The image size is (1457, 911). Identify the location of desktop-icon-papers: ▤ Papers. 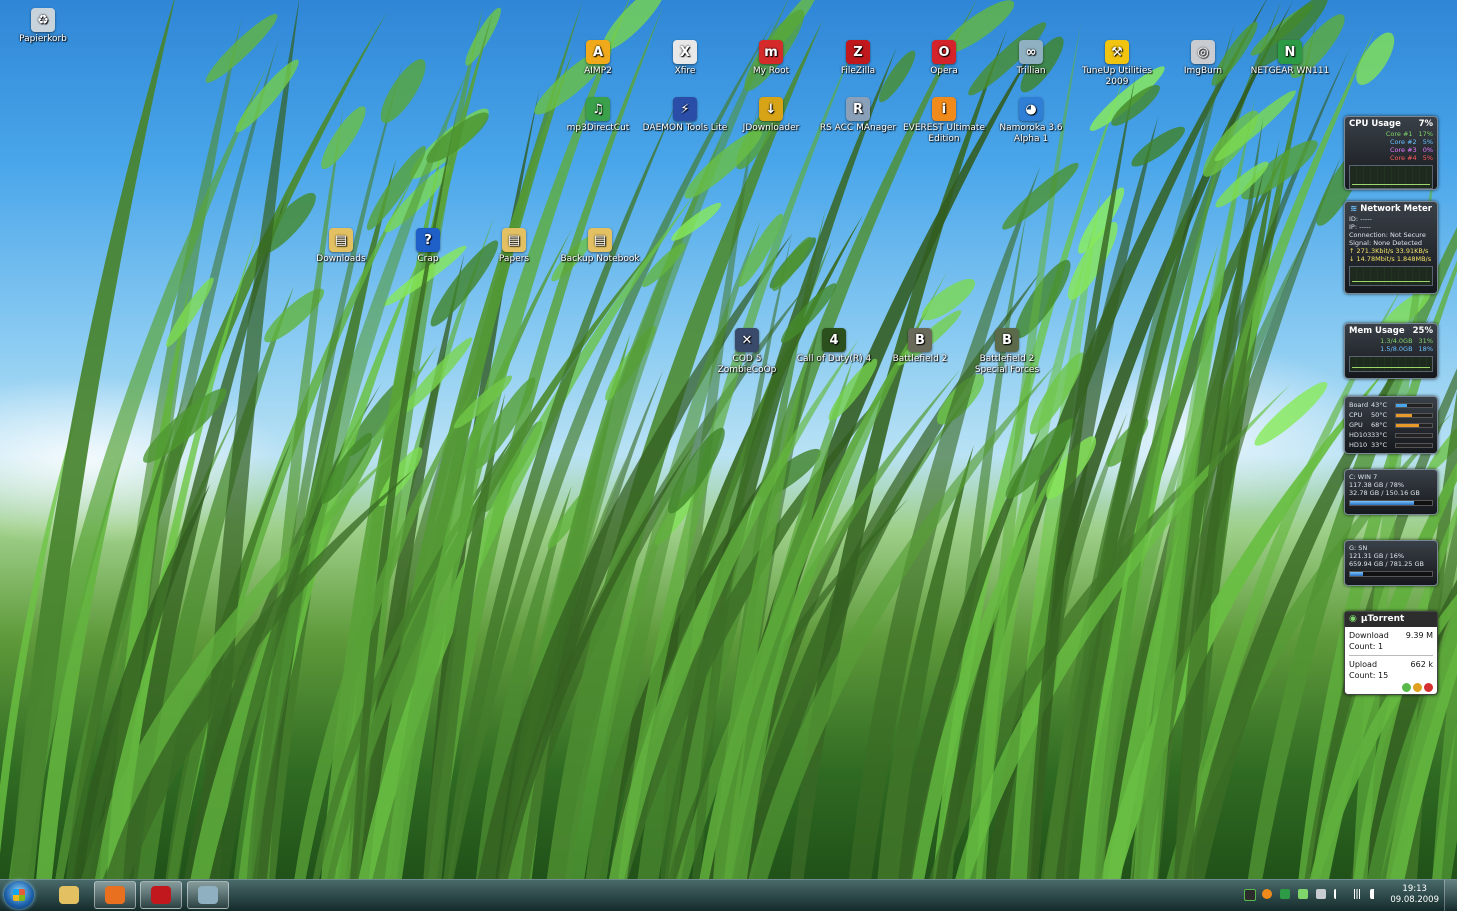
(514, 246).